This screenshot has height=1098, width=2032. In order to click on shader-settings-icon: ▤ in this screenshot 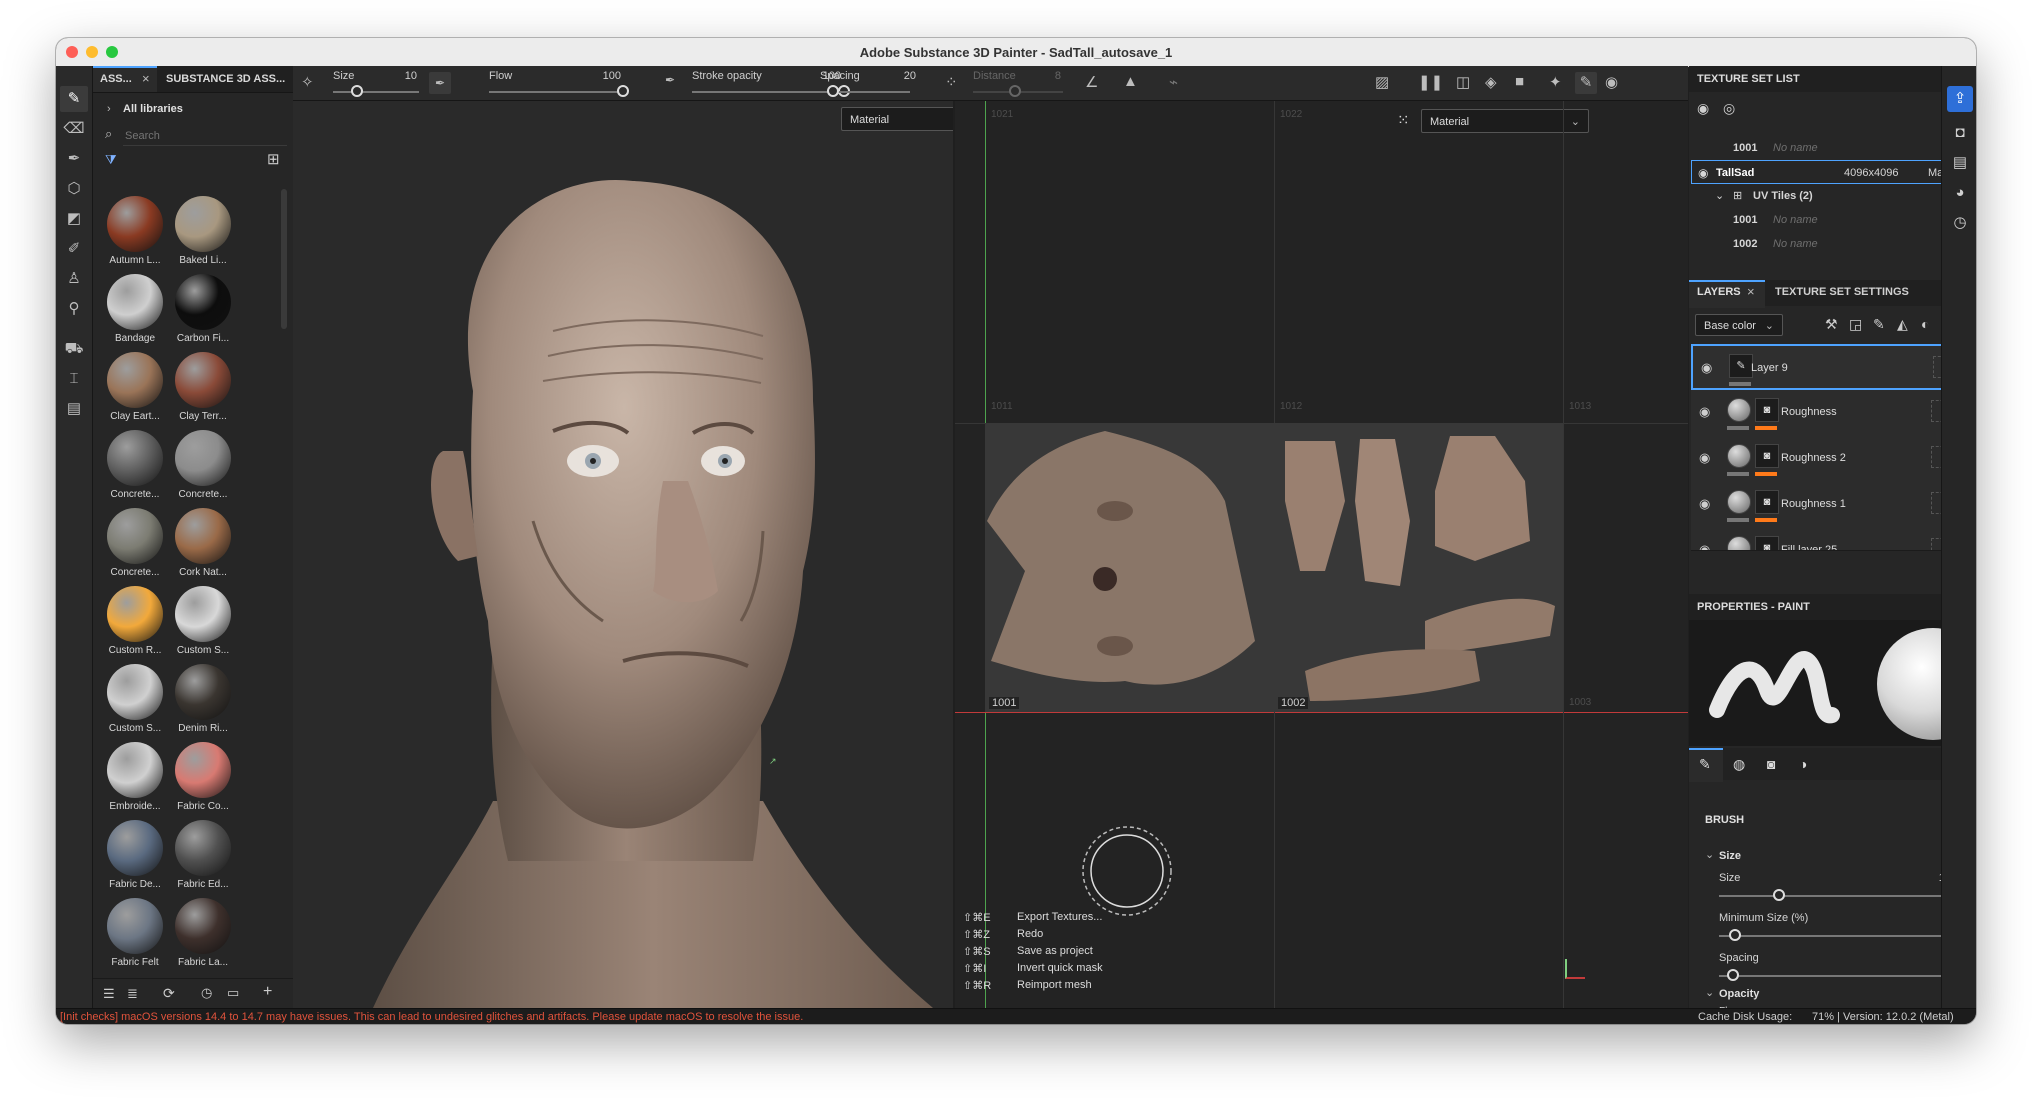, I will do `click(1960, 163)`.